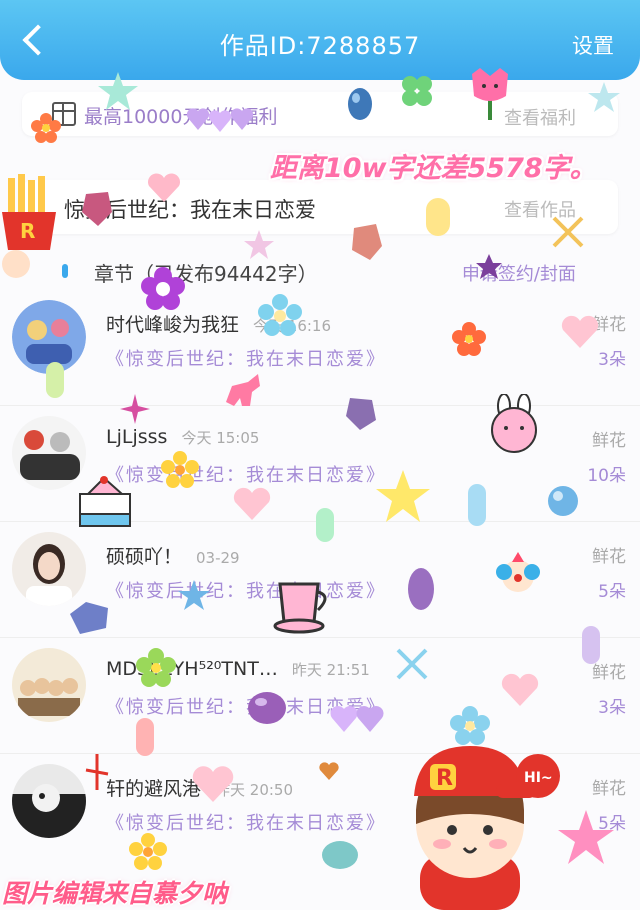 This screenshot has width=640, height=910. Describe the element at coordinates (330, 670) in the screenshot. I see `gift-time: 昨天 21:51` at that location.